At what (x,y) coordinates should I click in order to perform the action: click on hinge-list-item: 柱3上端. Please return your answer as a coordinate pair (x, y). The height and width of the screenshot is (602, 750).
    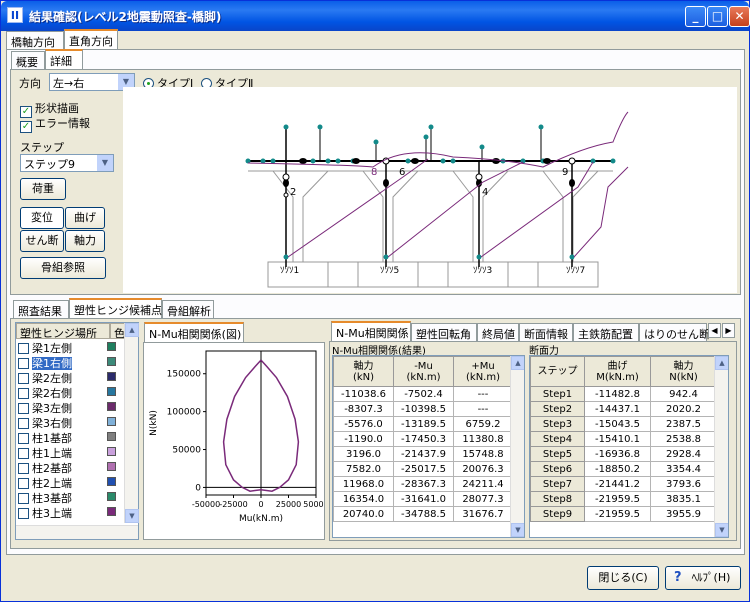
    Looking at the image, I should click on (72, 512).